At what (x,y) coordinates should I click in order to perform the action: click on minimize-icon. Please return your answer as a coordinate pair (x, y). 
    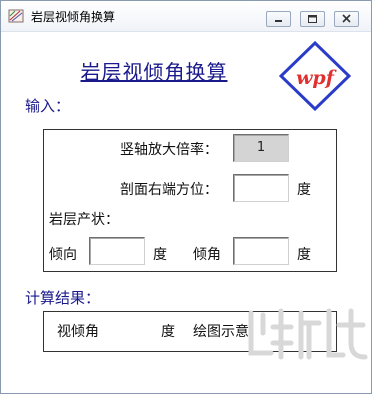
    Looking at the image, I should click on (278, 21).